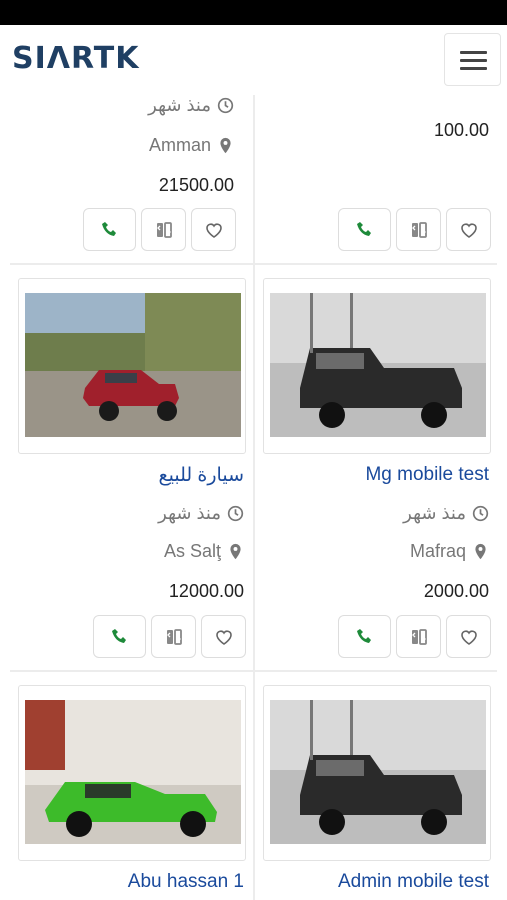  What do you see at coordinates (196, 185) in the screenshot?
I see `listing-price: 21500.00` at bounding box center [196, 185].